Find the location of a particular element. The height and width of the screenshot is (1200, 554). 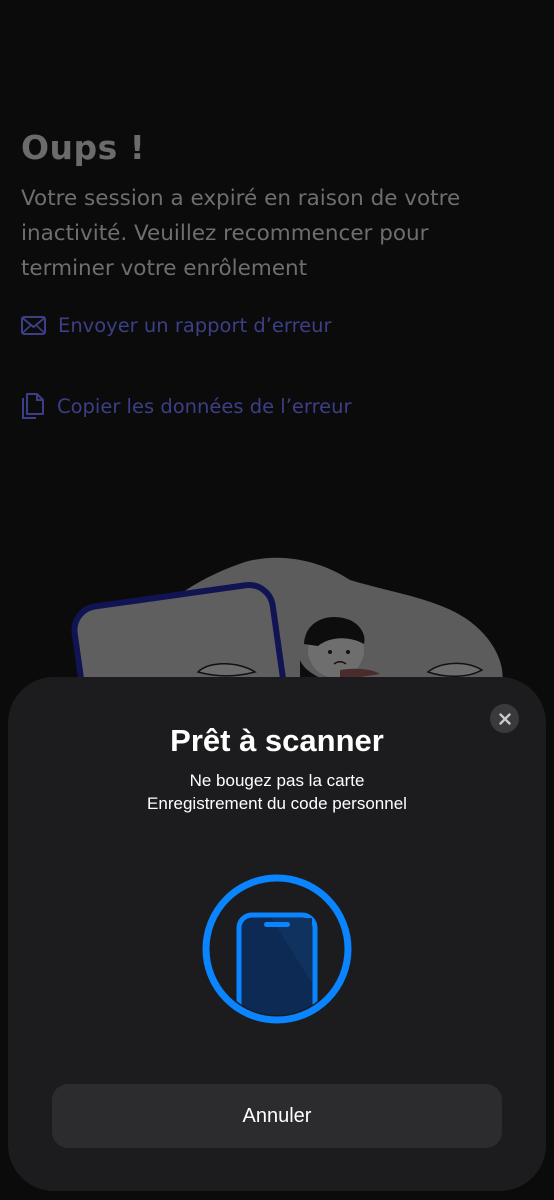

send-error-report-link: Envoyer un rapport d’erreur is located at coordinates (176, 325).